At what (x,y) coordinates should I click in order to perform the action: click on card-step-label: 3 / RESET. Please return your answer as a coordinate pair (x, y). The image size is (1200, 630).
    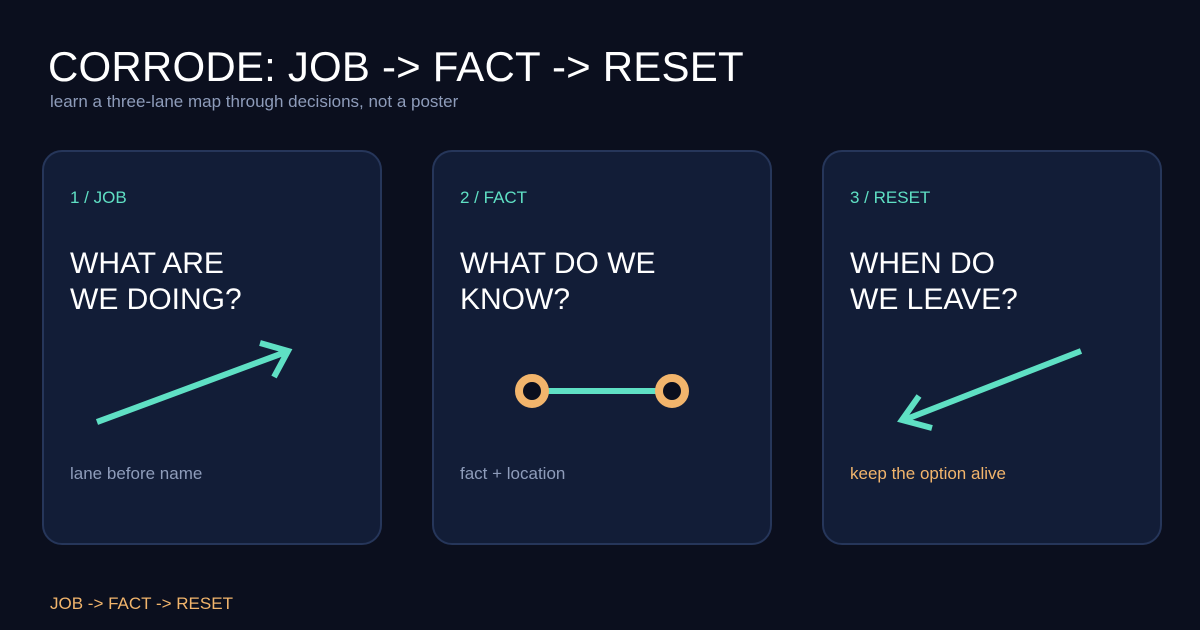
    Looking at the image, I should click on (890, 197).